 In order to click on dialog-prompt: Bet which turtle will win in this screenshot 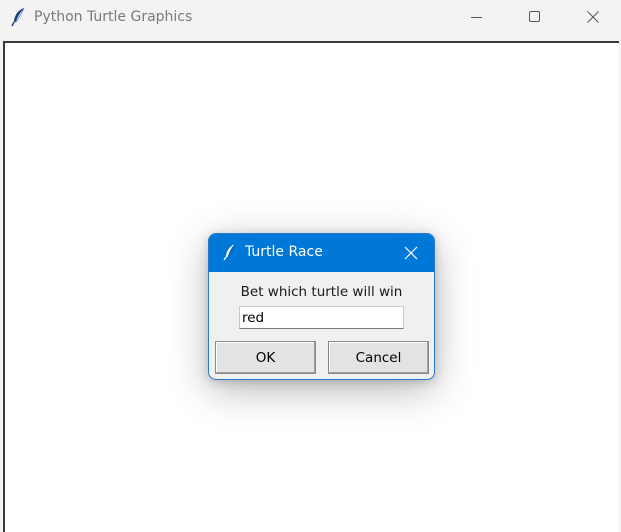, I will do `click(321, 292)`.